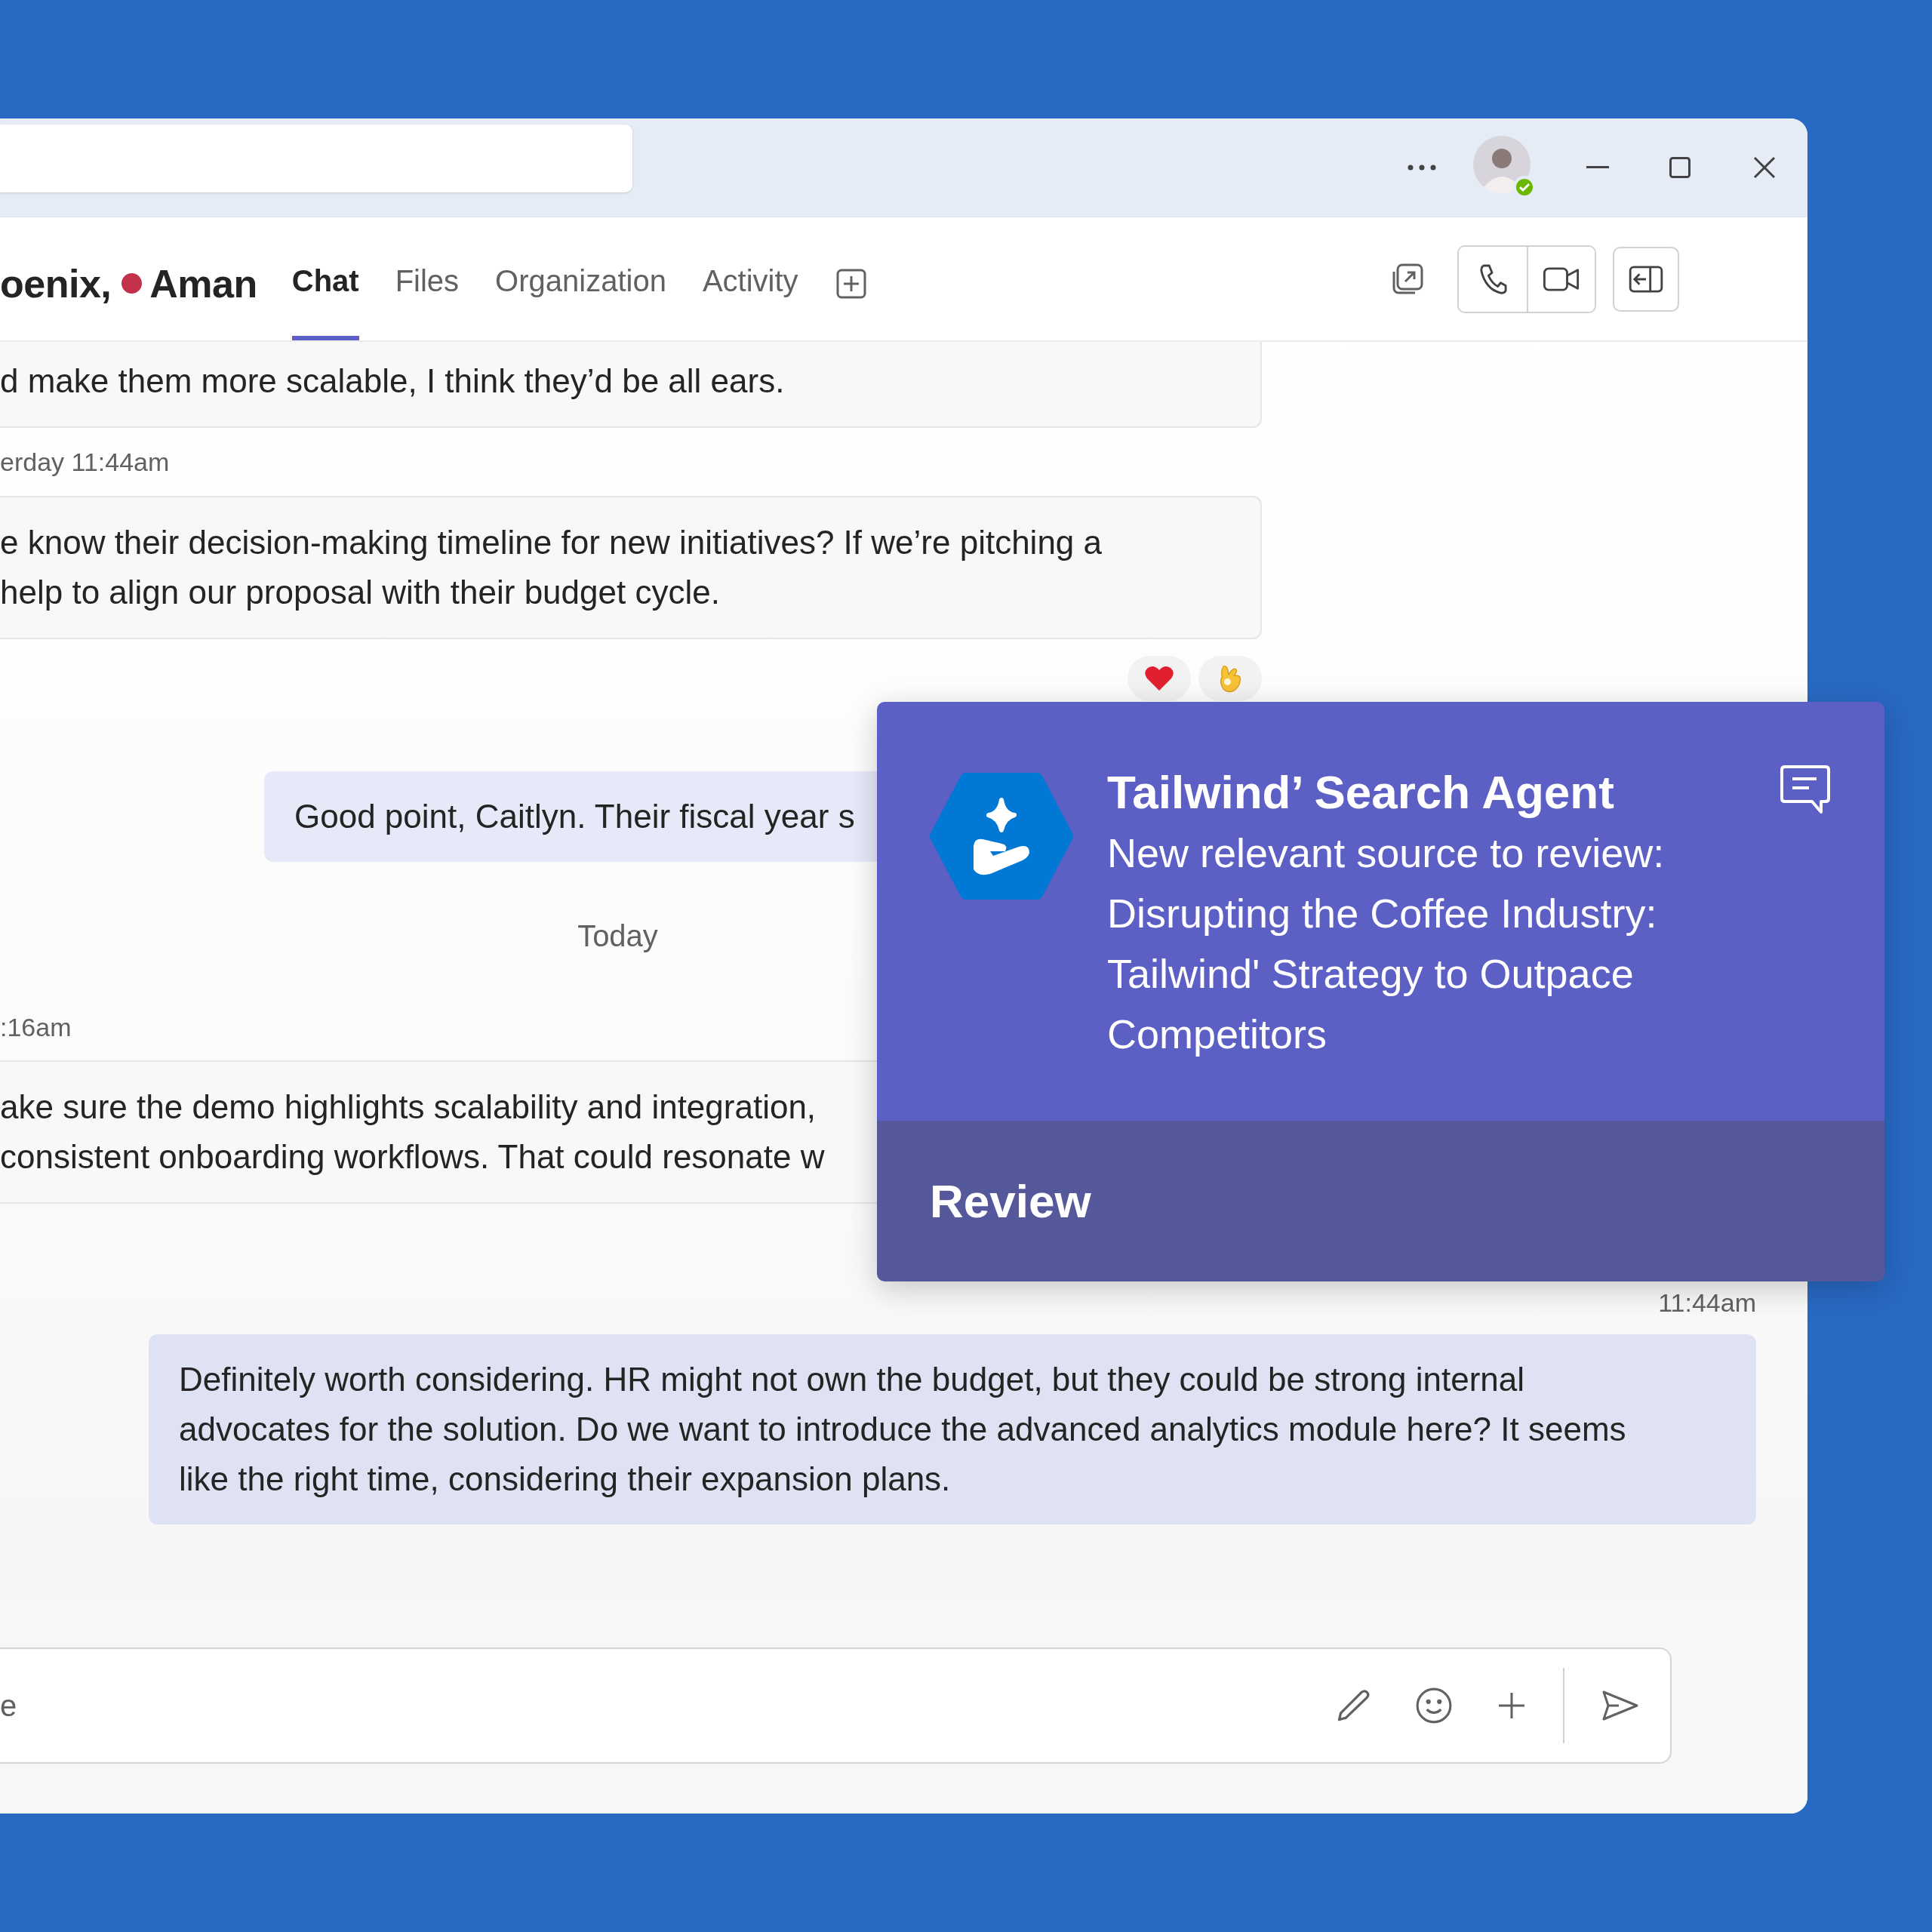 Image resolution: width=1932 pixels, height=1932 pixels. Describe the element at coordinates (408, 1107) in the screenshot. I see `message-text: ake sure the demo highlights scalability and integration,` at that location.